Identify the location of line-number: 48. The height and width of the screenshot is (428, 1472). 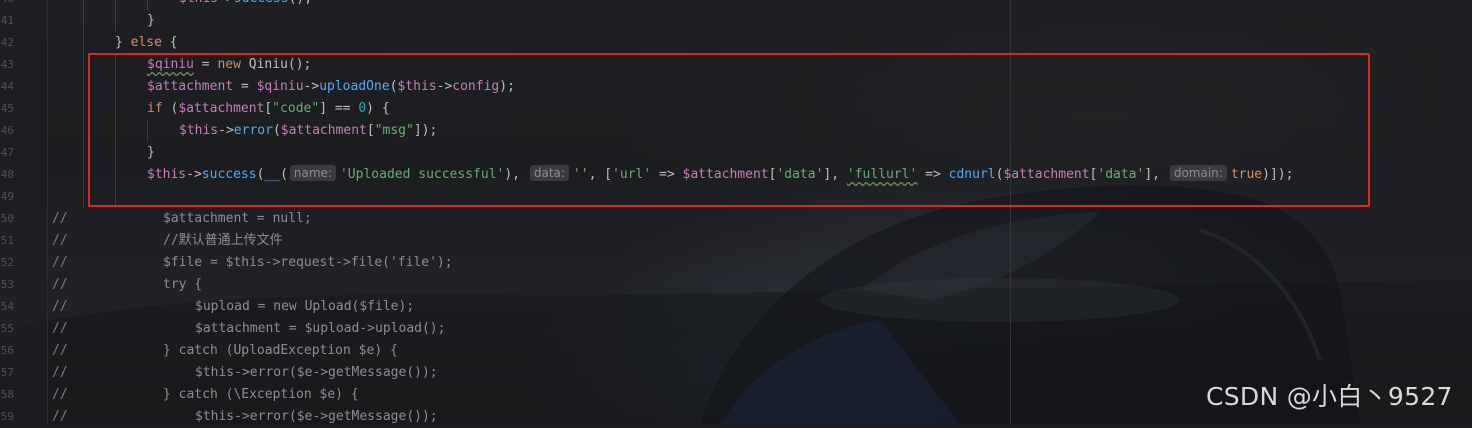
(7, 174).